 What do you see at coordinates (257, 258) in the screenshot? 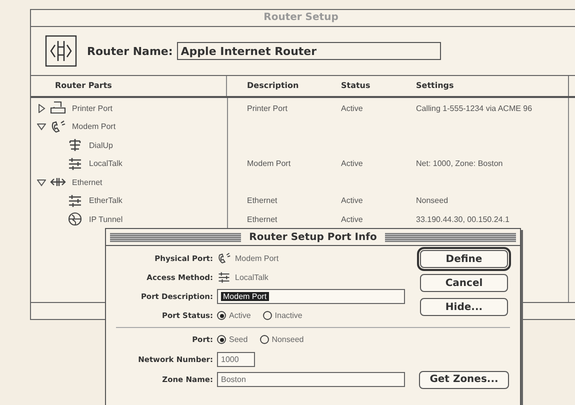
I see `physical-port-value: Modem Port` at bounding box center [257, 258].